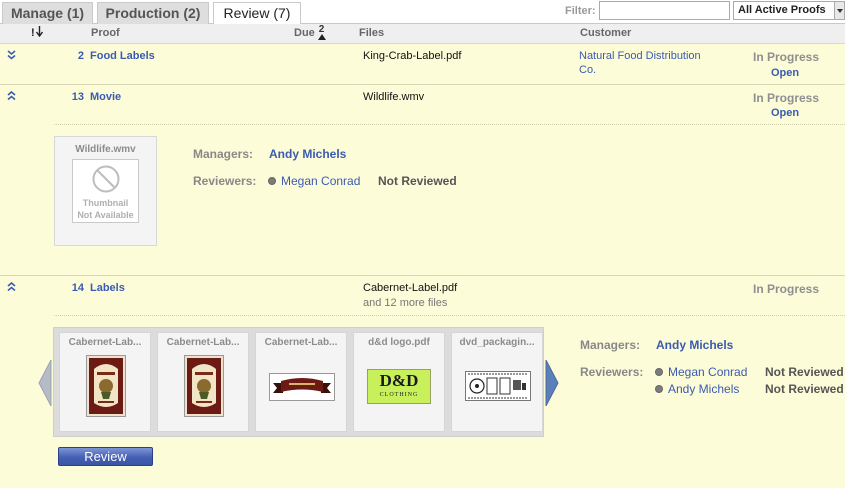  Describe the element at coordinates (552, 383) in the screenshot. I see `carousel-next-arrow-icon` at that location.